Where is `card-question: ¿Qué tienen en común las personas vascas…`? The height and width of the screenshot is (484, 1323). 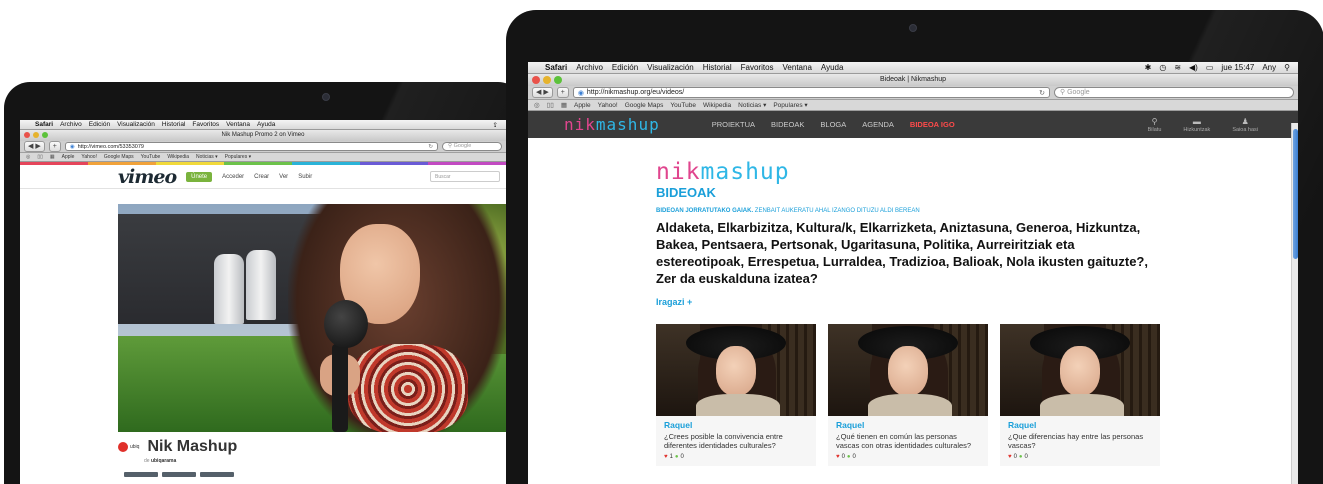
card-question: ¿Qué tienen en común las personas vascas… is located at coordinates (908, 441).